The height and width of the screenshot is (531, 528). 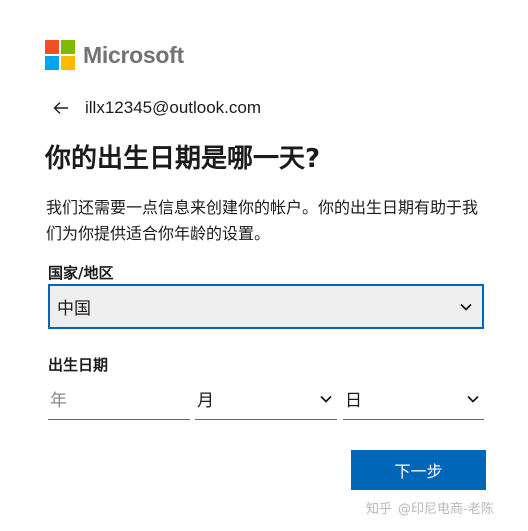 What do you see at coordinates (78, 365) in the screenshot?
I see `birthdate-label: 出生日期` at bounding box center [78, 365].